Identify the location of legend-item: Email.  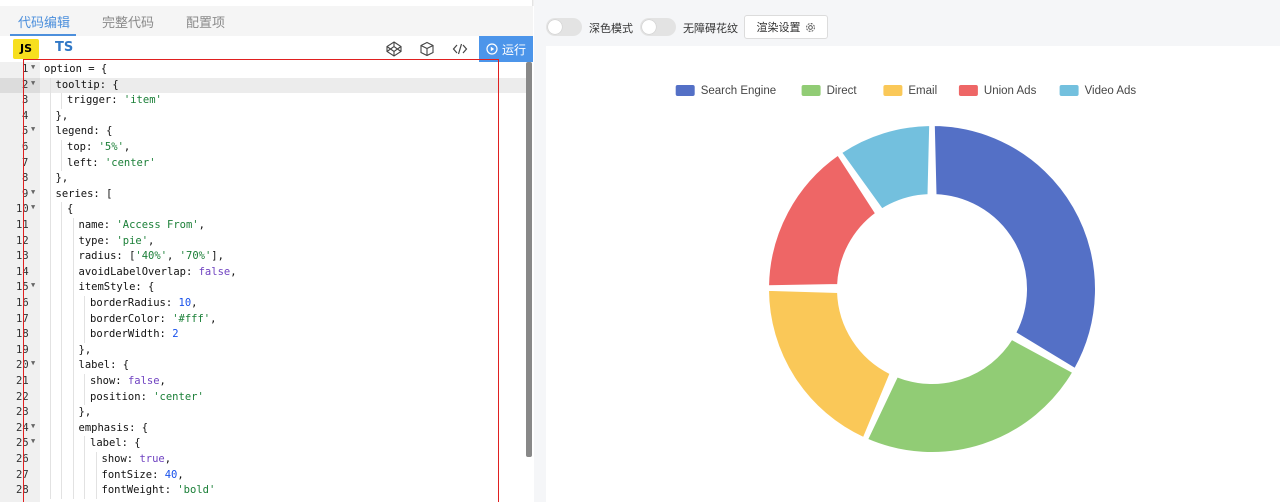
(910, 91).